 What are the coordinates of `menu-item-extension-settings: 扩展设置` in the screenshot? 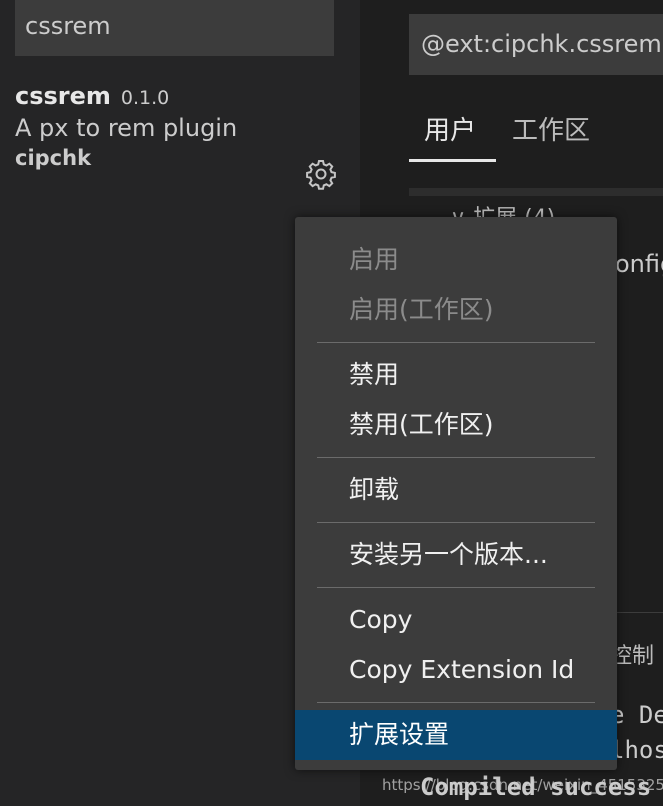 It's located at (456, 735).